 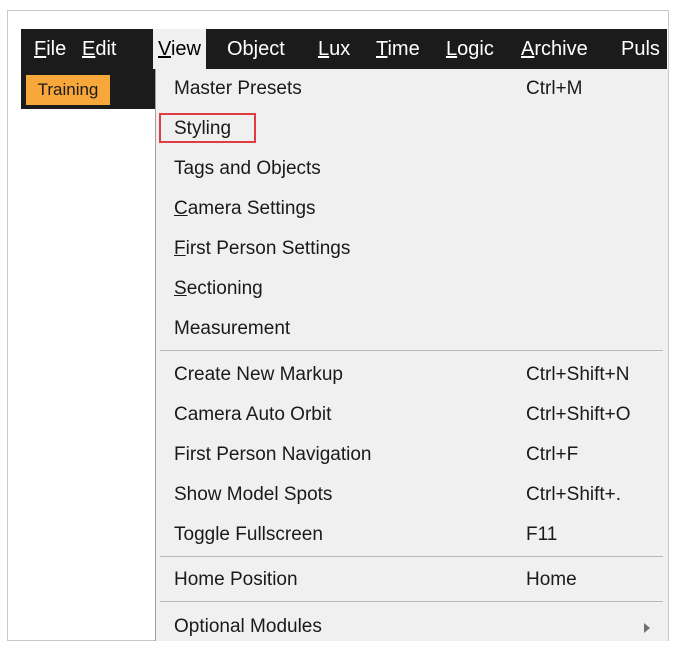 I want to click on menu-item-shortcut: Home, so click(x=551, y=579).